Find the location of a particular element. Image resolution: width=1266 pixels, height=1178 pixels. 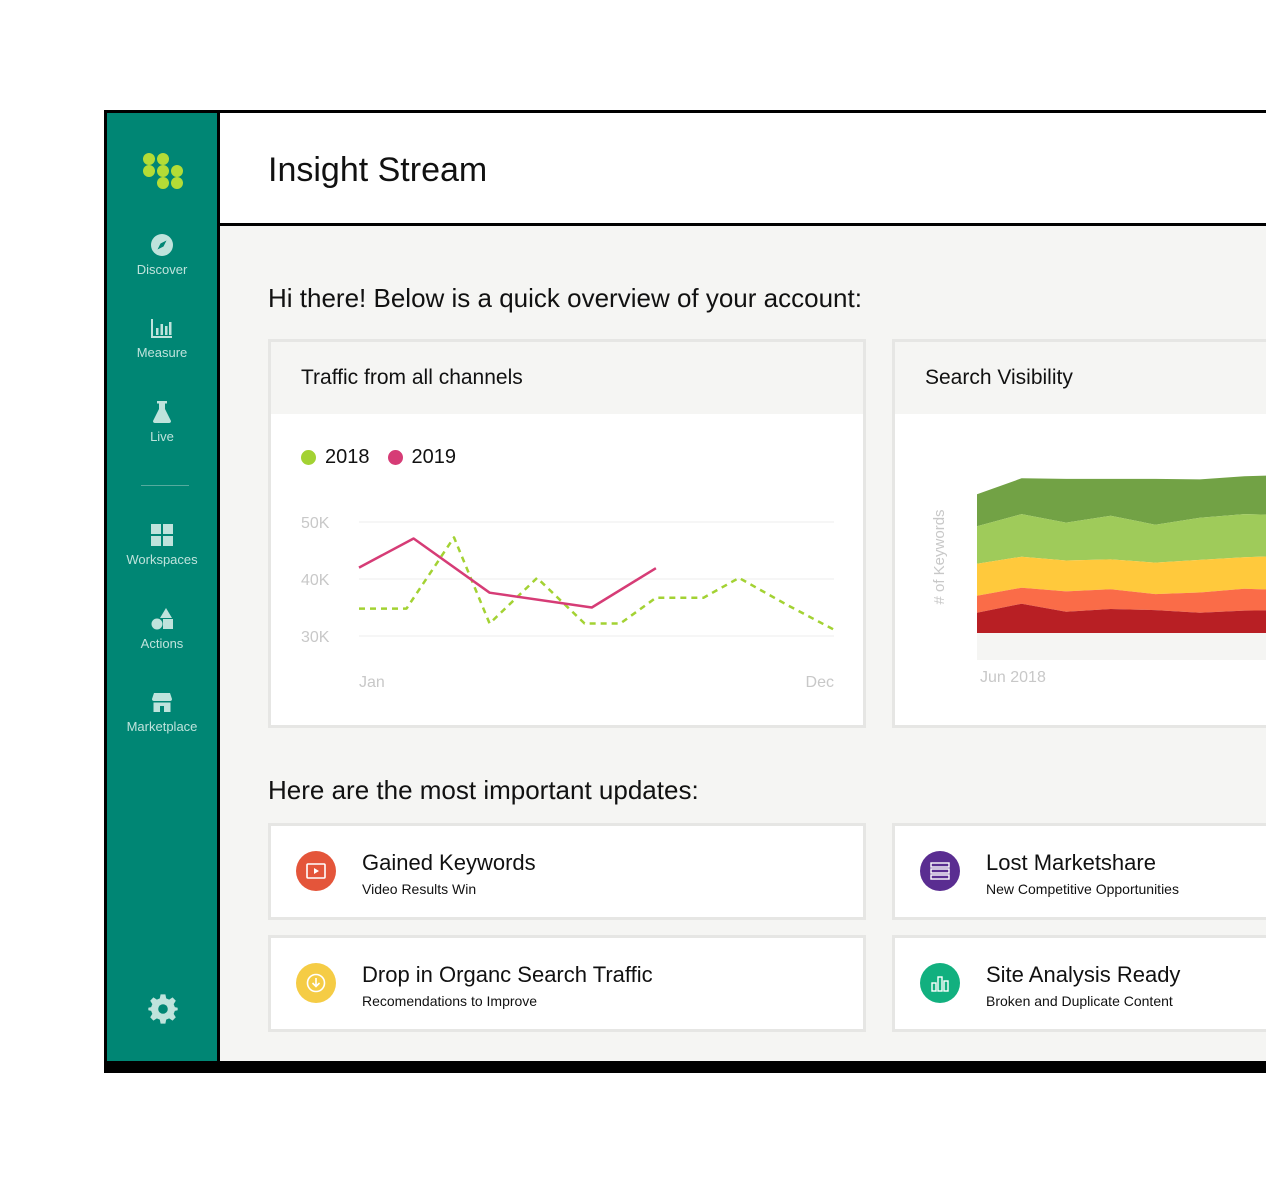

traffic-line-chart: 50K 40K 30K Jan Dec is located at coordinates (568, 603).